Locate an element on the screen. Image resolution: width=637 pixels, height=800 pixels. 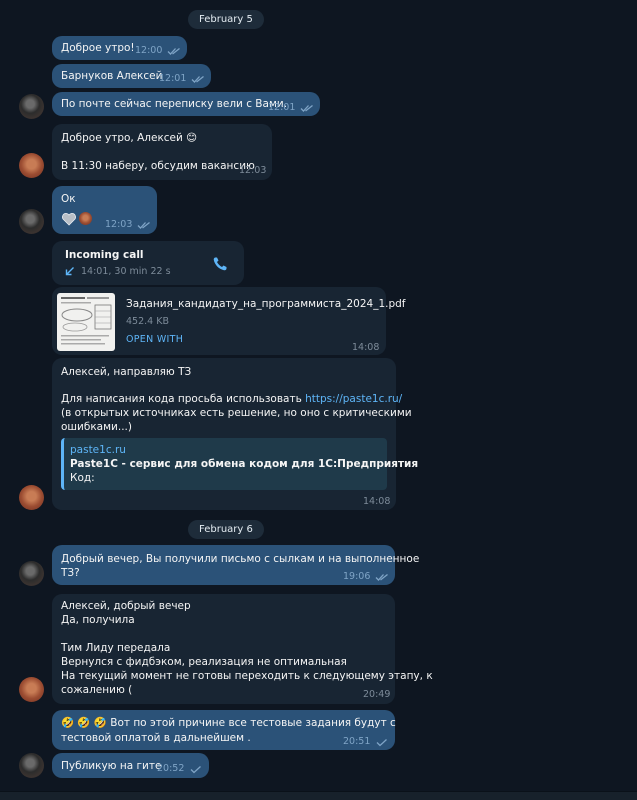
message-text: Доброе утро! is located at coordinates (98, 48).